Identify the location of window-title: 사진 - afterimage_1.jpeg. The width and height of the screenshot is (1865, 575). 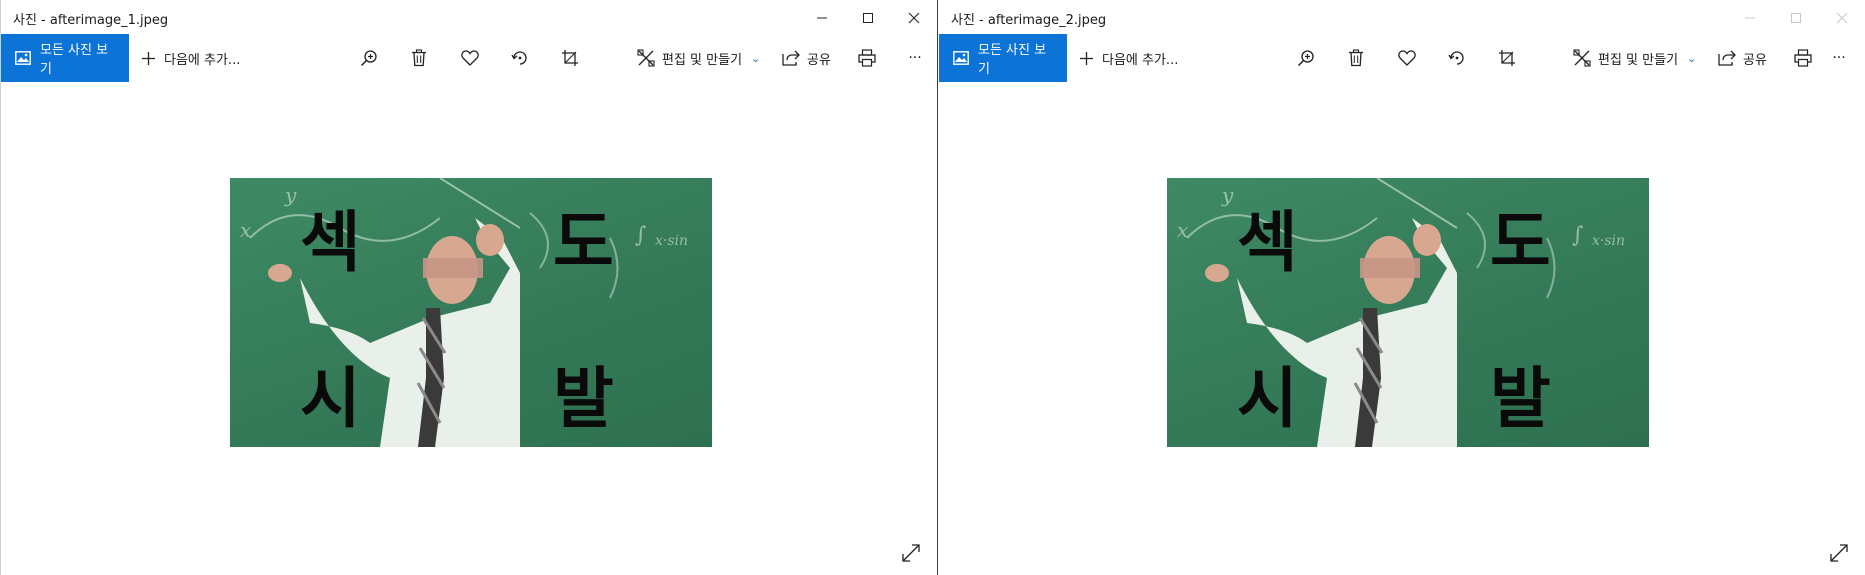
(91, 20).